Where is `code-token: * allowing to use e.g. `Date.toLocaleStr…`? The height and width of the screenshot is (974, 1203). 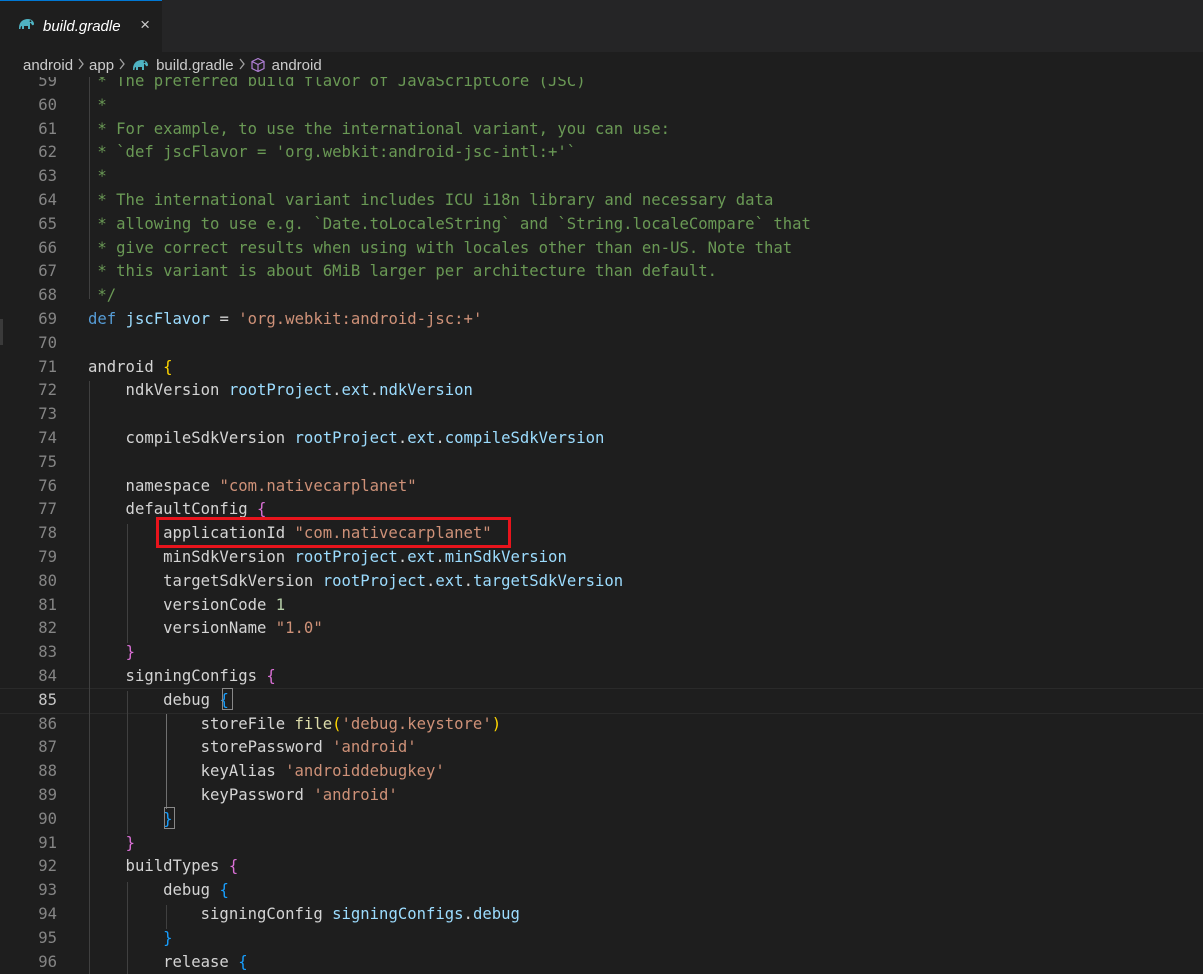
code-token: * allowing to use e.g. `Date.toLocaleStr… is located at coordinates (449, 223).